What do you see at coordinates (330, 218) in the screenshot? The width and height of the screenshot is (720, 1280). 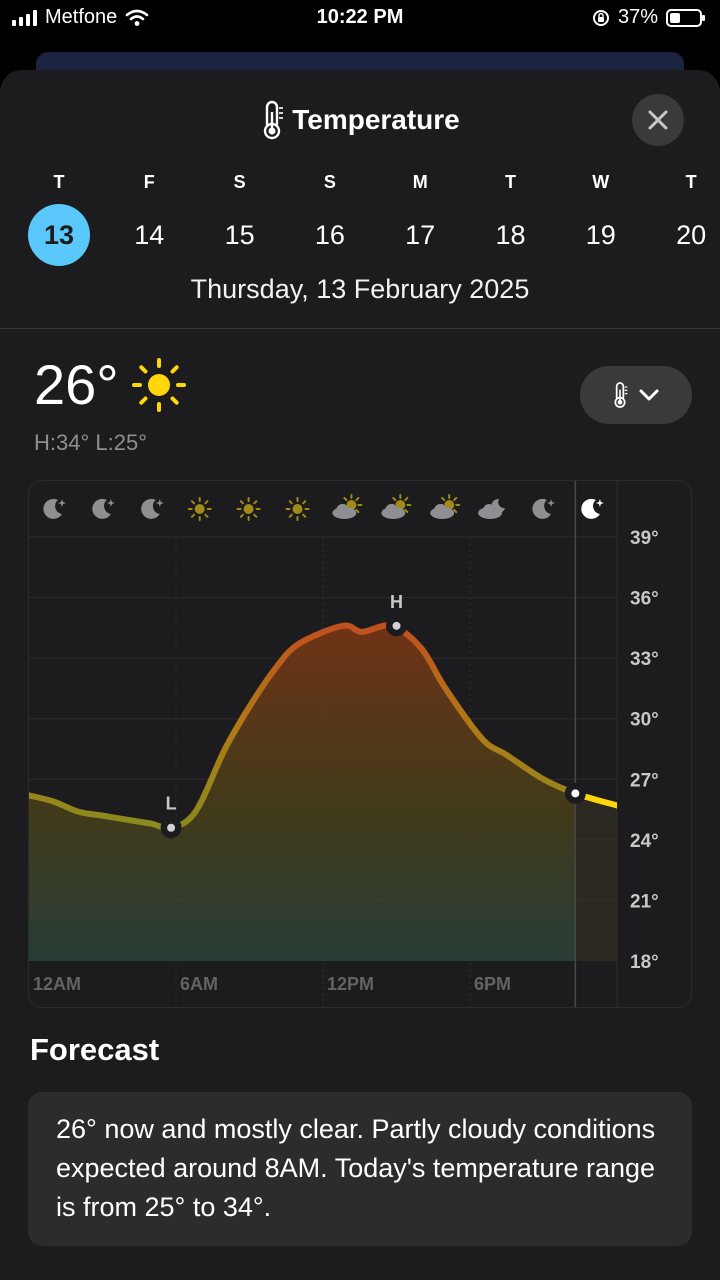 I see `day-item: S 16` at bounding box center [330, 218].